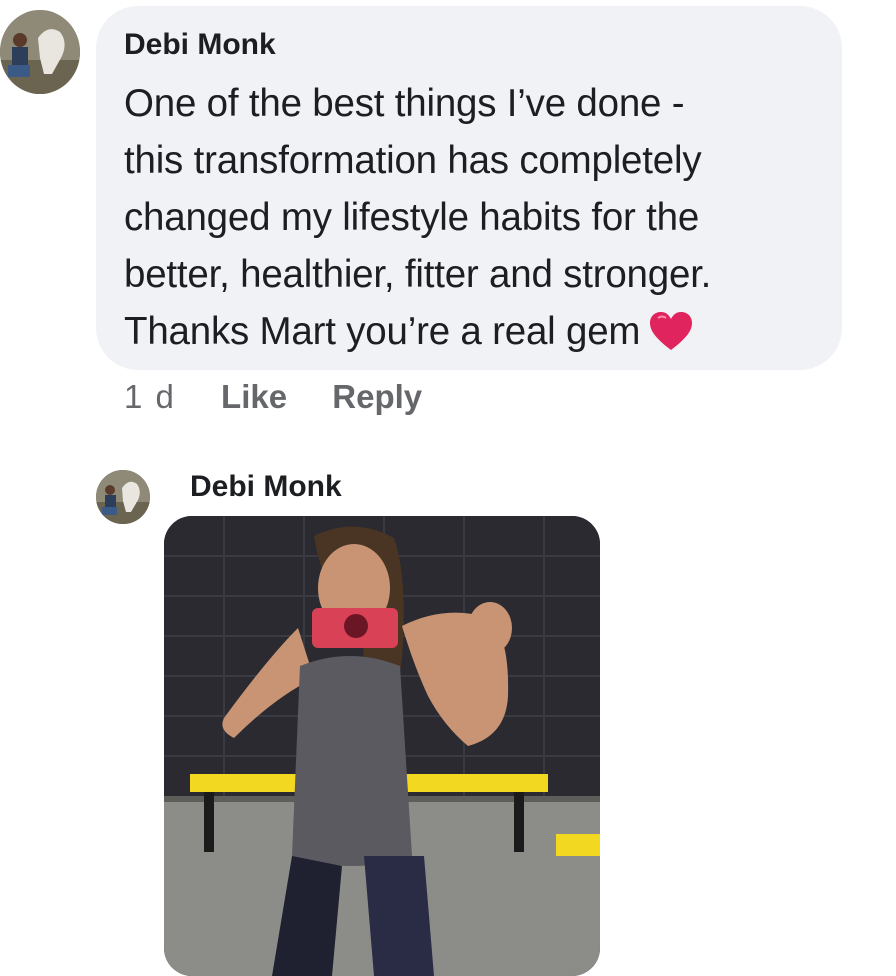 Image resolution: width=896 pixels, height=976 pixels. What do you see at coordinates (266, 487) in the screenshot?
I see `reply-author-name: Debi Monk` at bounding box center [266, 487].